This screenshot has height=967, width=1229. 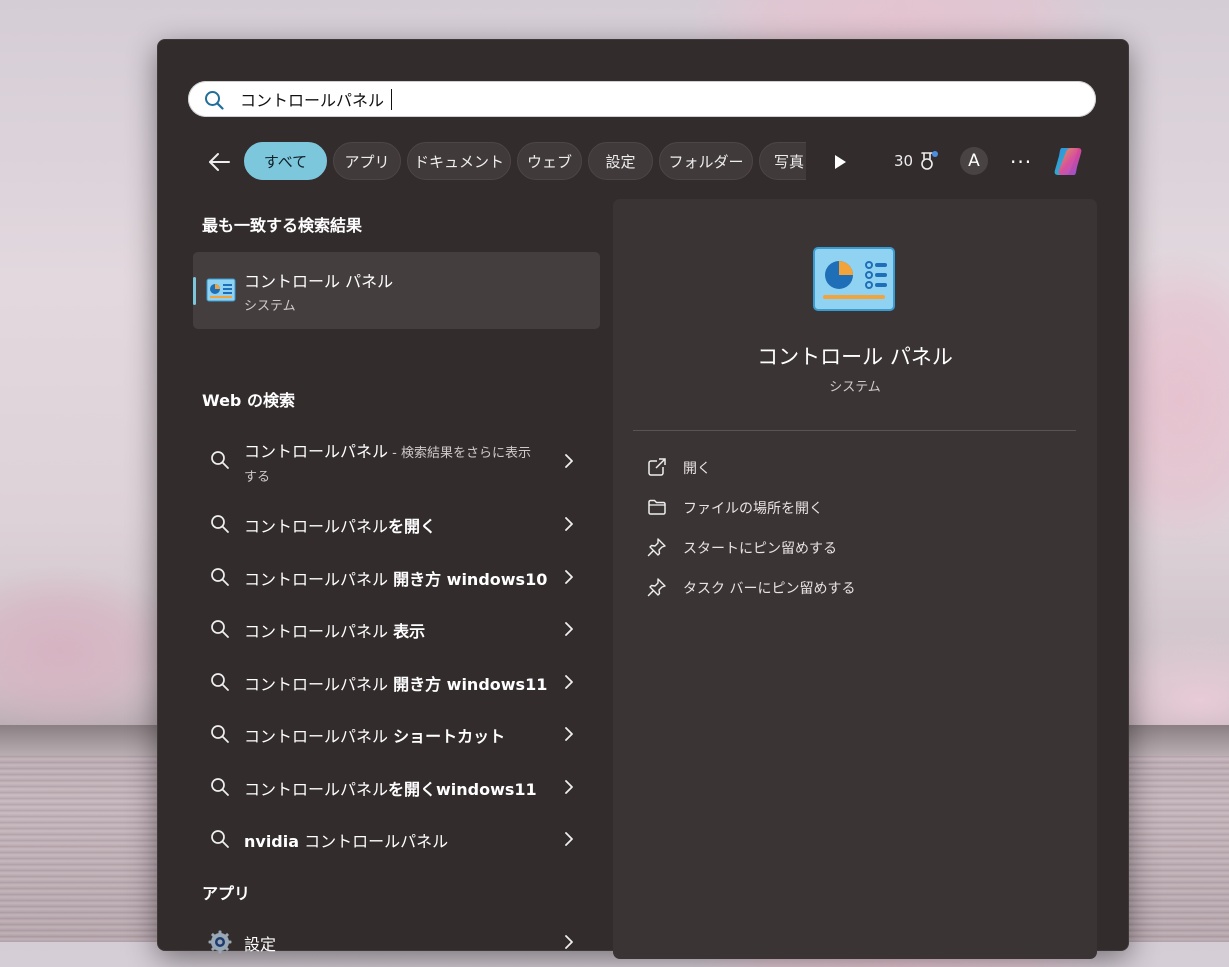 I want to click on filter-chip-photos: 写真, so click(x=782, y=161).